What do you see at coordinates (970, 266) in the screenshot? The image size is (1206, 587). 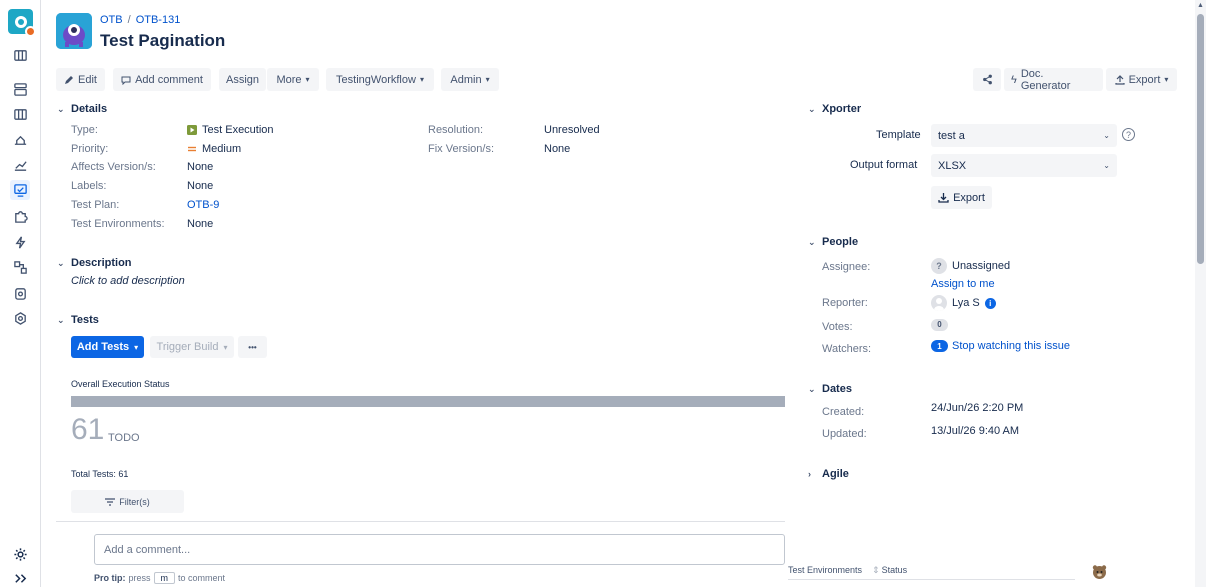 I see `assignee-value: ? Unassigned` at bounding box center [970, 266].